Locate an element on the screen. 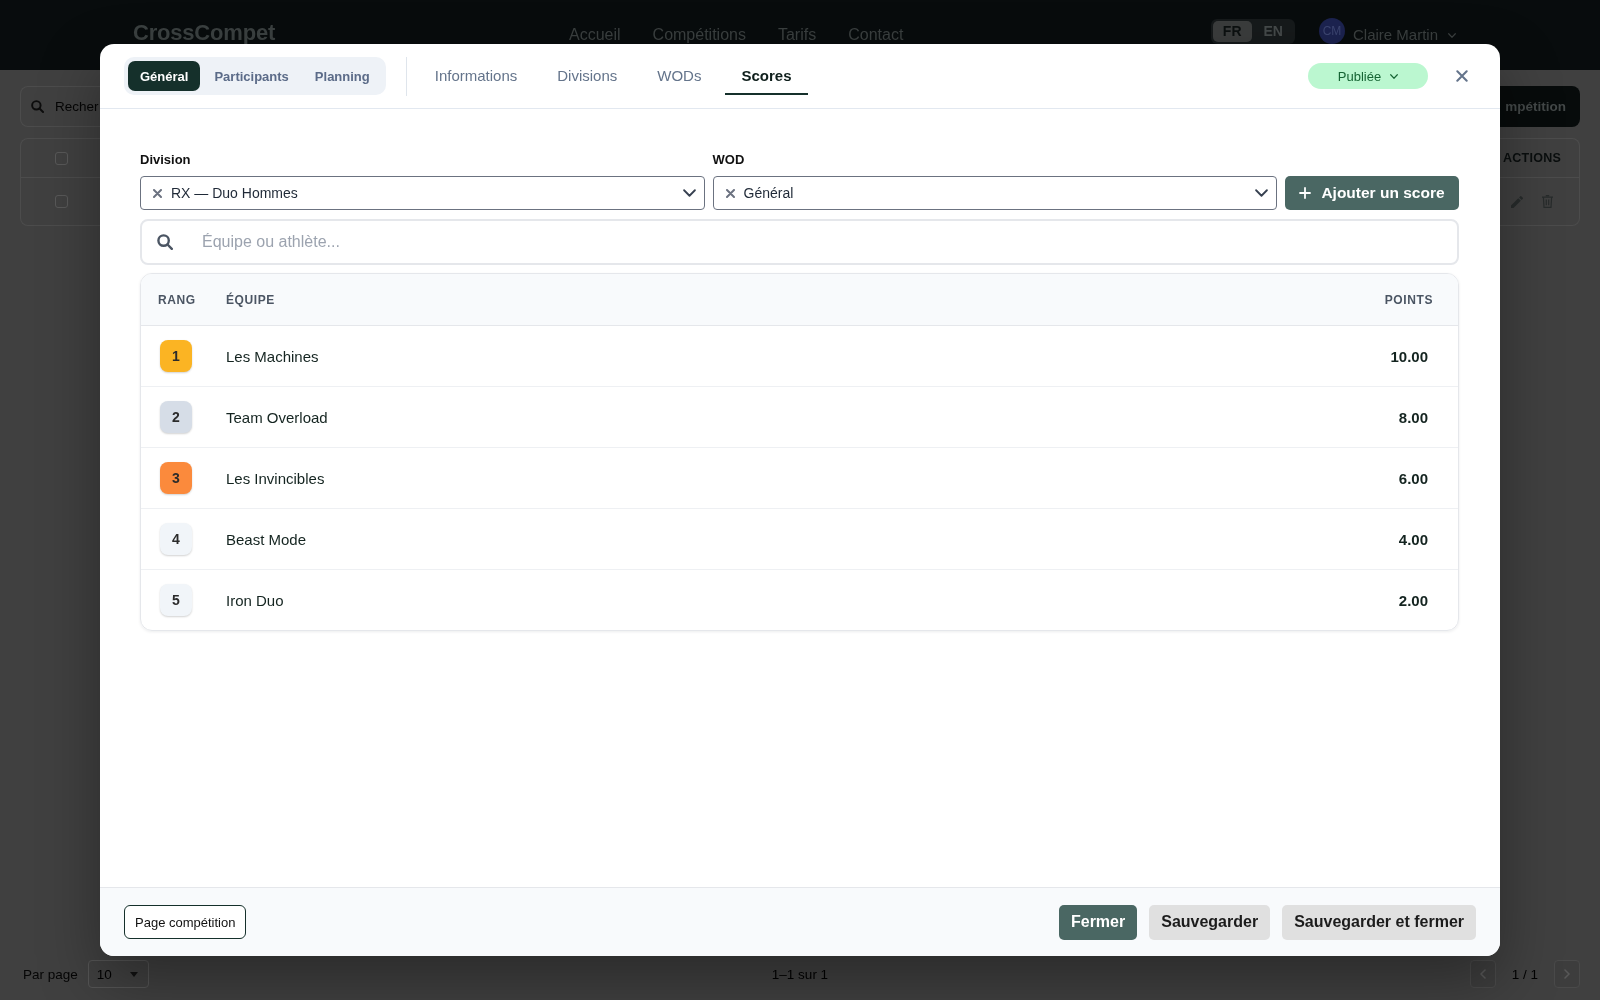 The width and height of the screenshot is (1600, 1000). points-value: 6.00 is located at coordinates (1413, 478).